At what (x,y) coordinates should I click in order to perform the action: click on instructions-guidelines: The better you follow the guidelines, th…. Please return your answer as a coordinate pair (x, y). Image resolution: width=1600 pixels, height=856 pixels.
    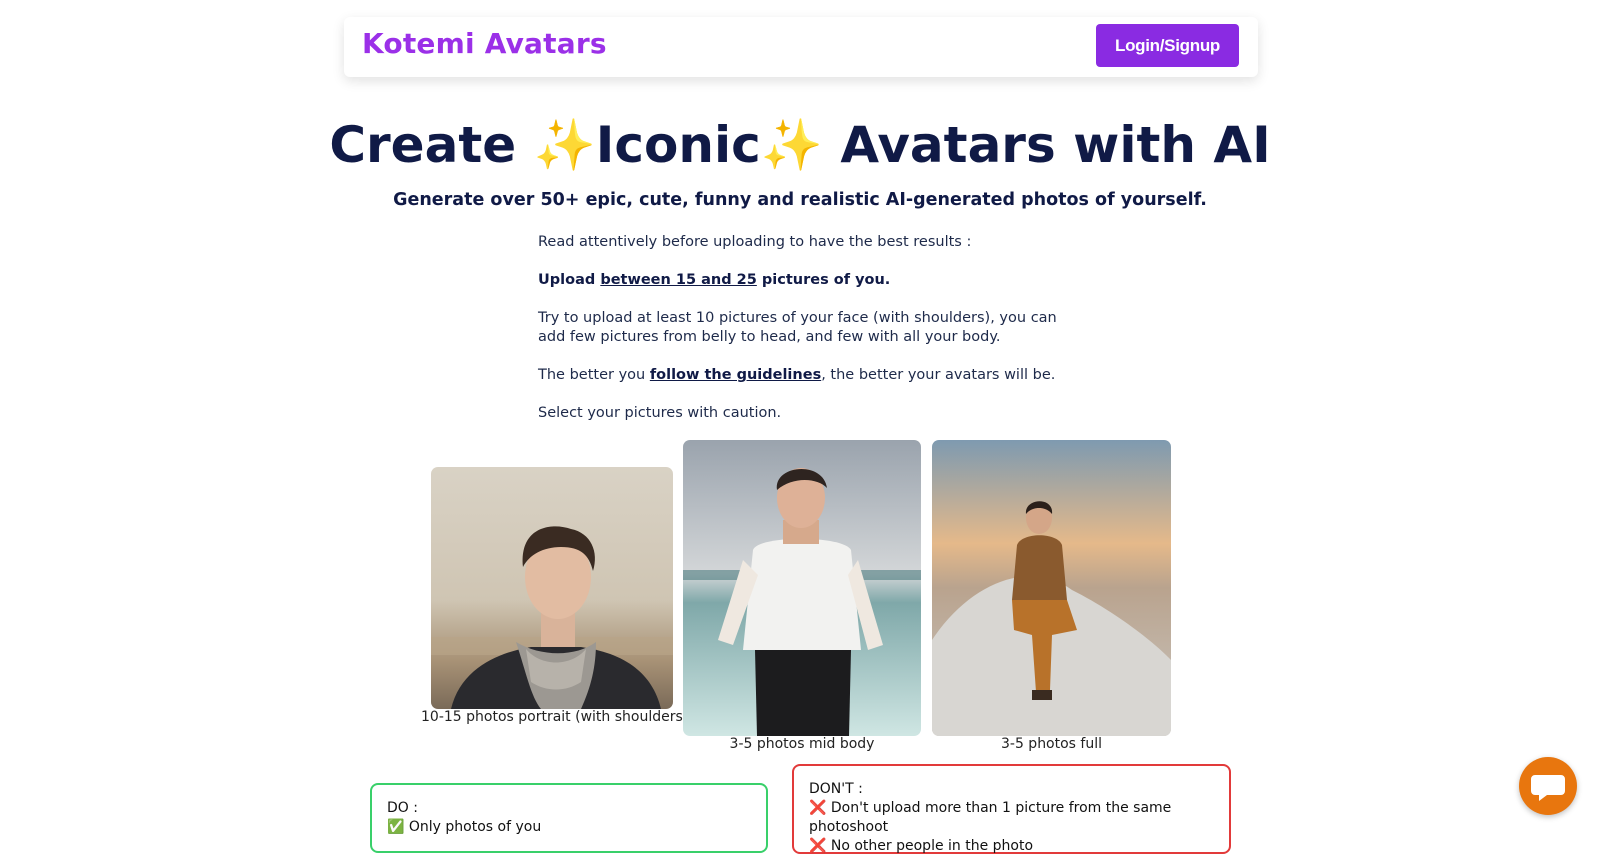
    Looking at the image, I should click on (808, 375).